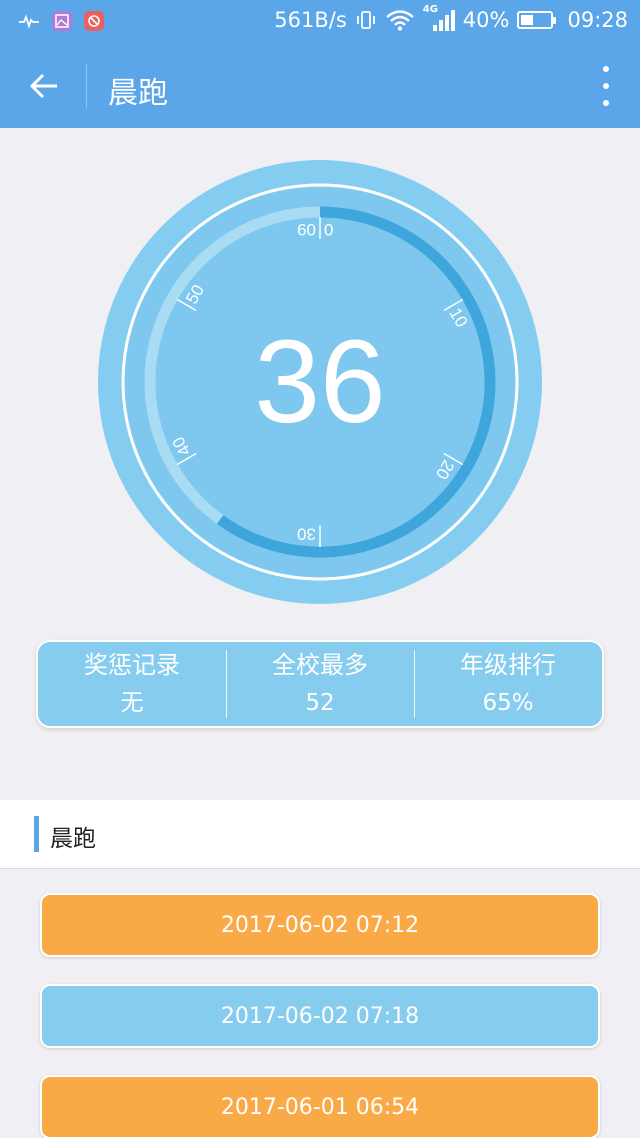 Image resolution: width=640 pixels, height=1138 pixels. What do you see at coordinates (328, 230) in the screenshot?
I see `gauge-tick-label: 0` at bounding box center [328, 230].